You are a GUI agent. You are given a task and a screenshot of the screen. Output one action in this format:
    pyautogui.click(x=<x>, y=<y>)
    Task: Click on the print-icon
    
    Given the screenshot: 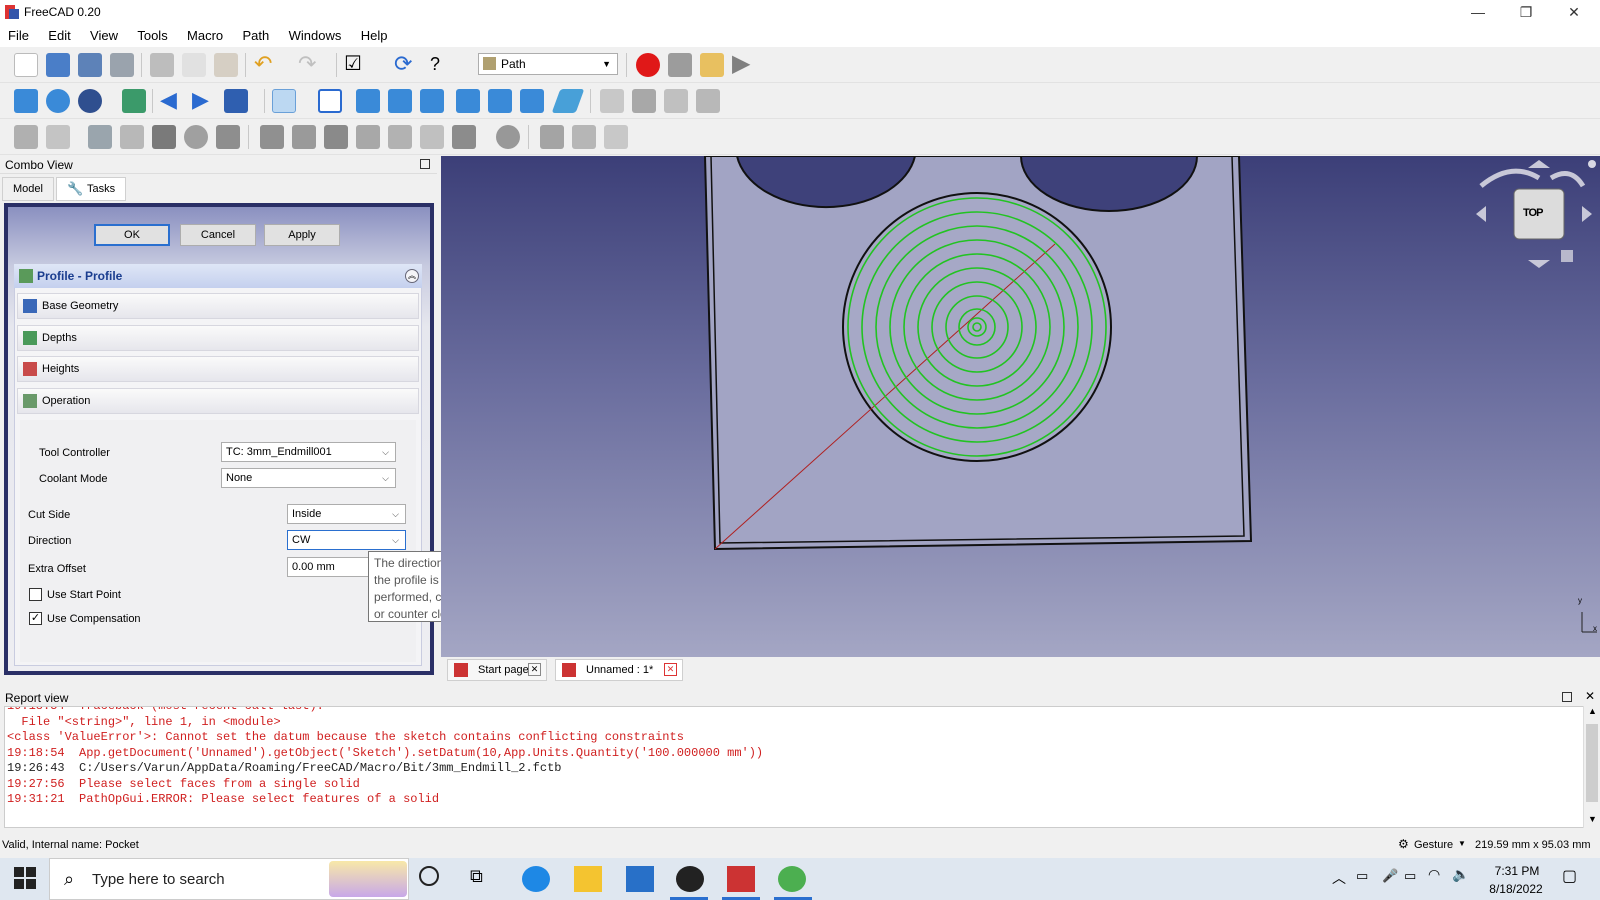 What is the action you would take?
    pyautogui.click(x=122, y=65)
    